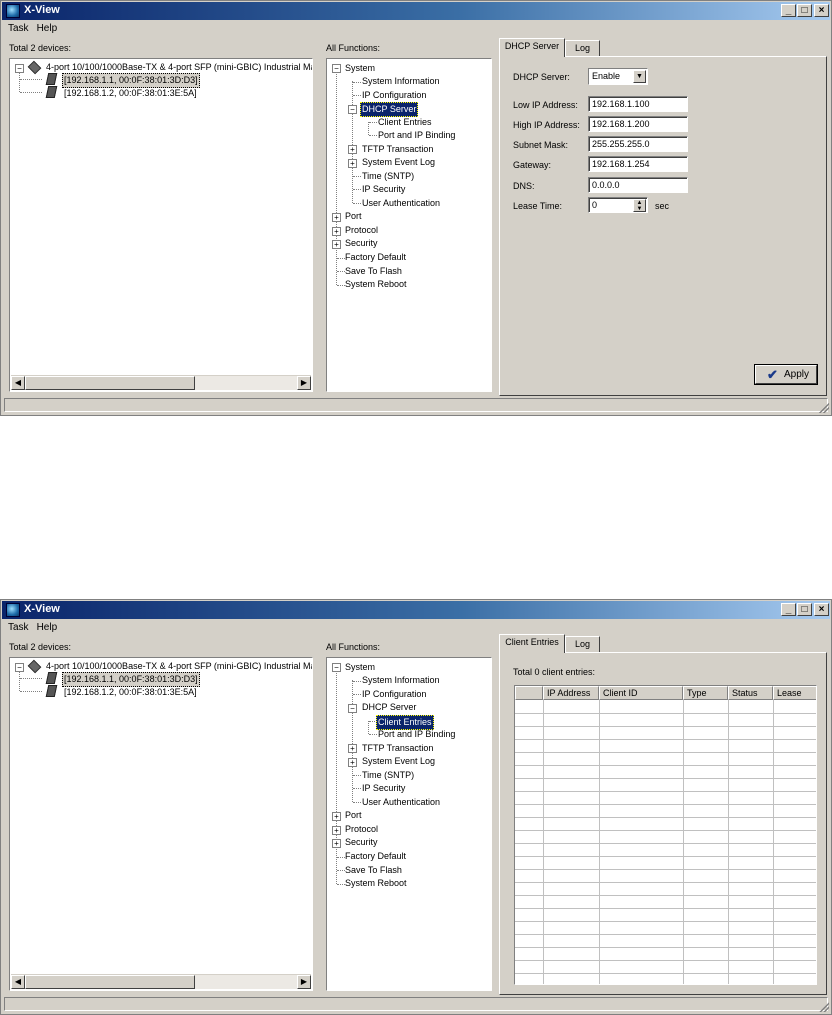 This screenshot has width=832, height=1015. I want to click on column-header-type: Type, so click(705, 693).